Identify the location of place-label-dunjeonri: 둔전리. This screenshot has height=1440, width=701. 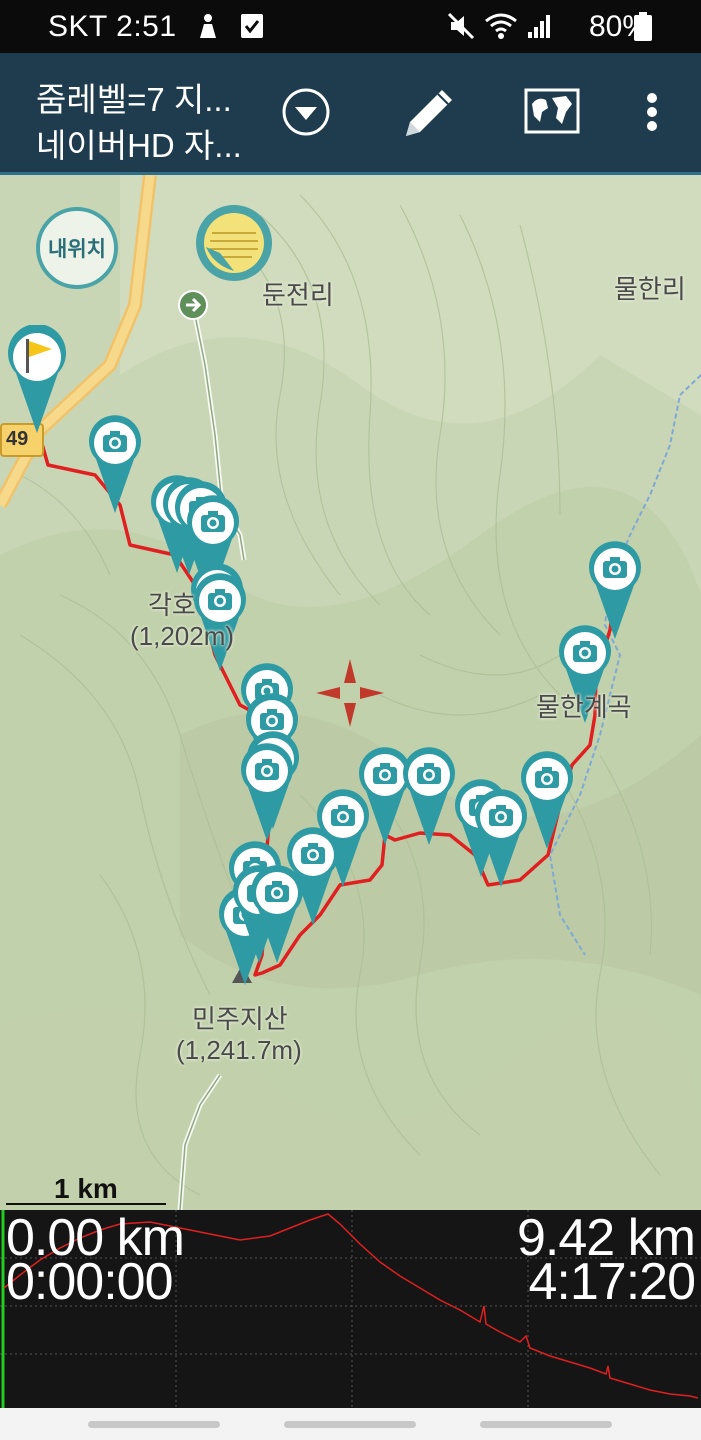
(298, 295).